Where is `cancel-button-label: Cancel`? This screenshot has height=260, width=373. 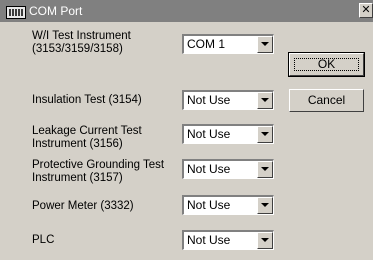 cancel-button-label: Cancel is located at coordinates (326, 100).